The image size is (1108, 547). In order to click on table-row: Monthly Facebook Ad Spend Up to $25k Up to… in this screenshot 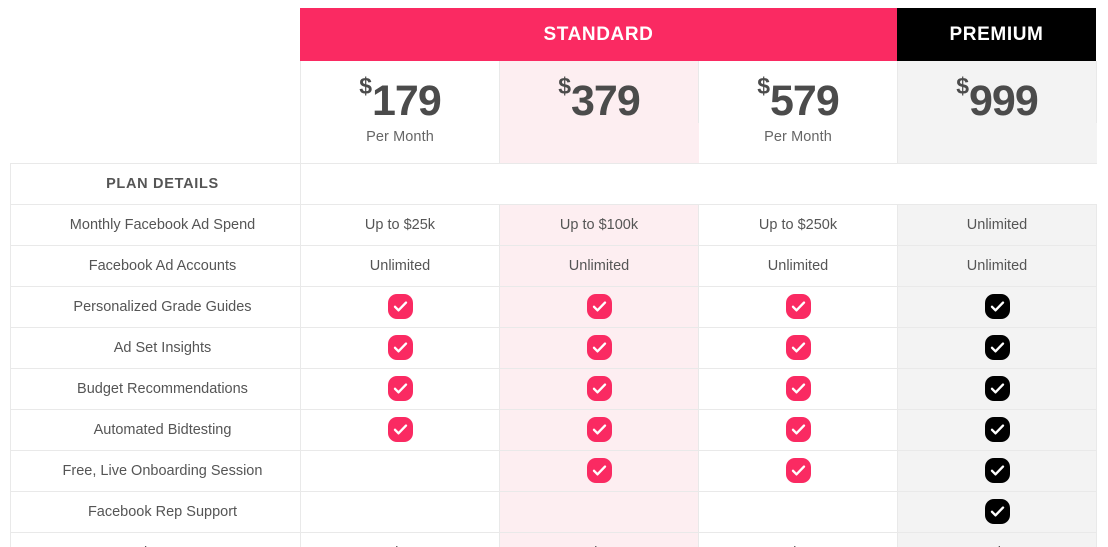, I will do `click(553, 224)`.